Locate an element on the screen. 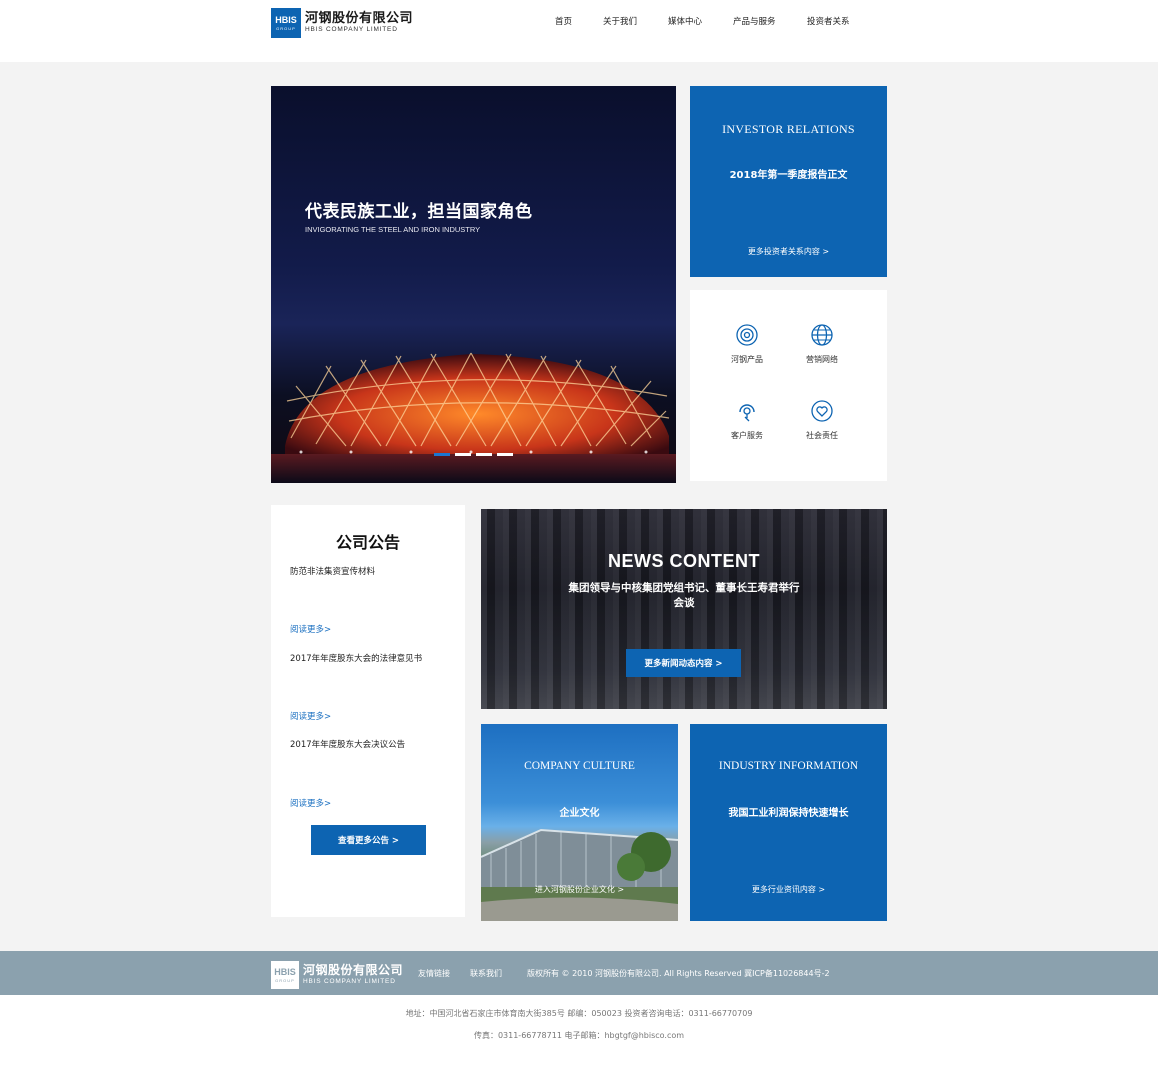  footer-links: 友情链接 联系我们 is located at coordinates (470, 973).